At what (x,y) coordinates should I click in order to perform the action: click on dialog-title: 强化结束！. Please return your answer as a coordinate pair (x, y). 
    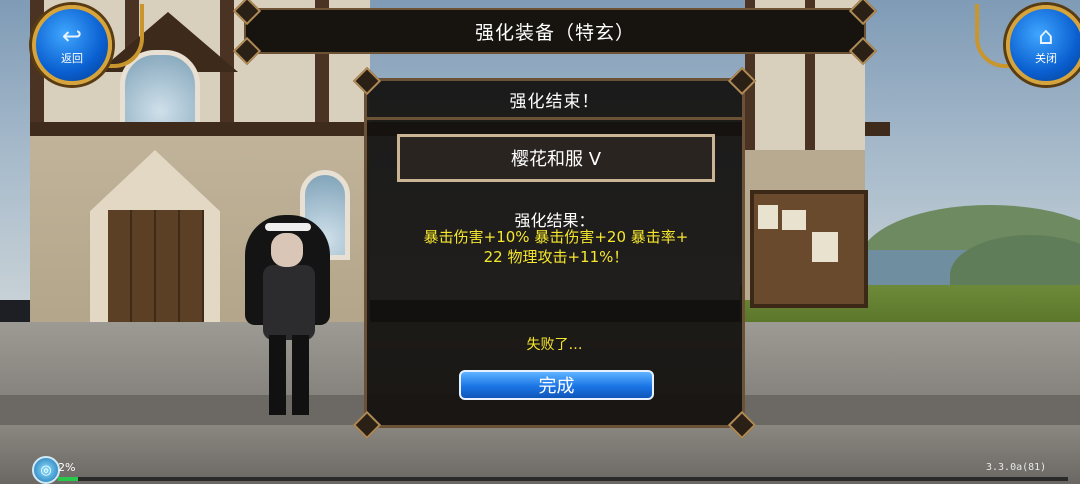
    Looking at the image, I should click on (554, 100).